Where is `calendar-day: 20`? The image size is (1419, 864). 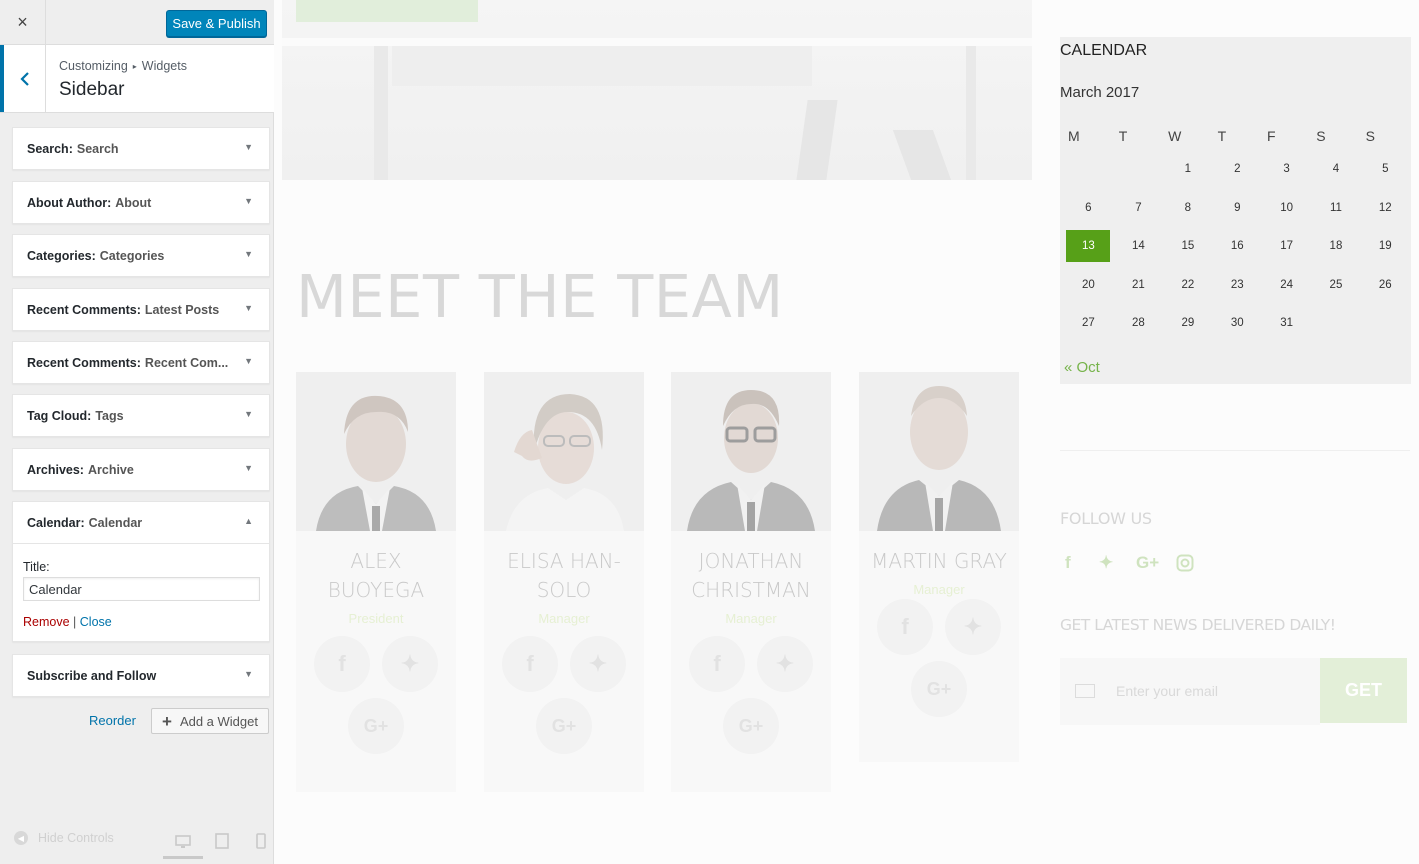
calendar-day: 20 is located at coordinates (1088, 285).